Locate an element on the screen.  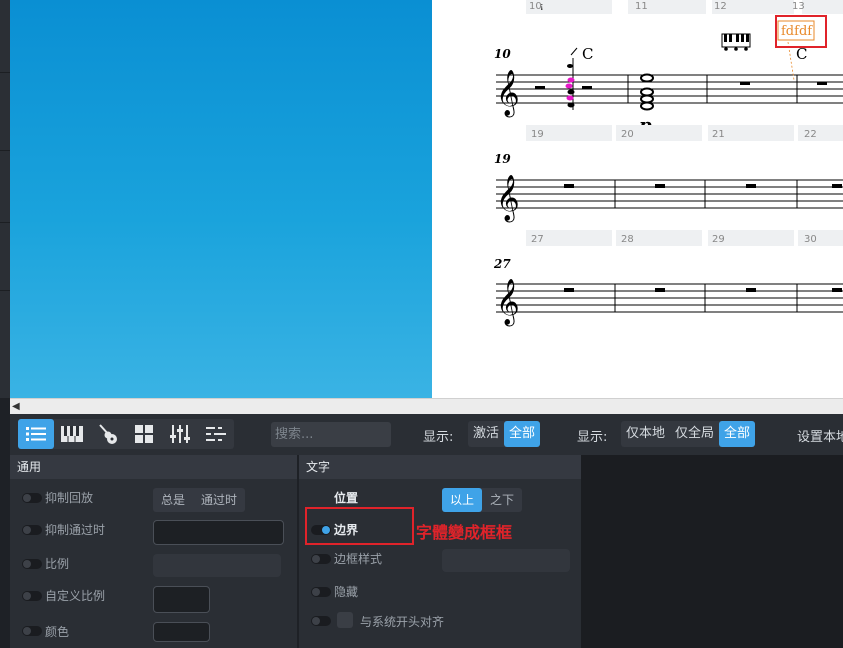
general-panel: 通用 抑制回放 总是 通过时 抑制通过时 比例 自定义比例 颜色 is located at coordinates (153, 551).